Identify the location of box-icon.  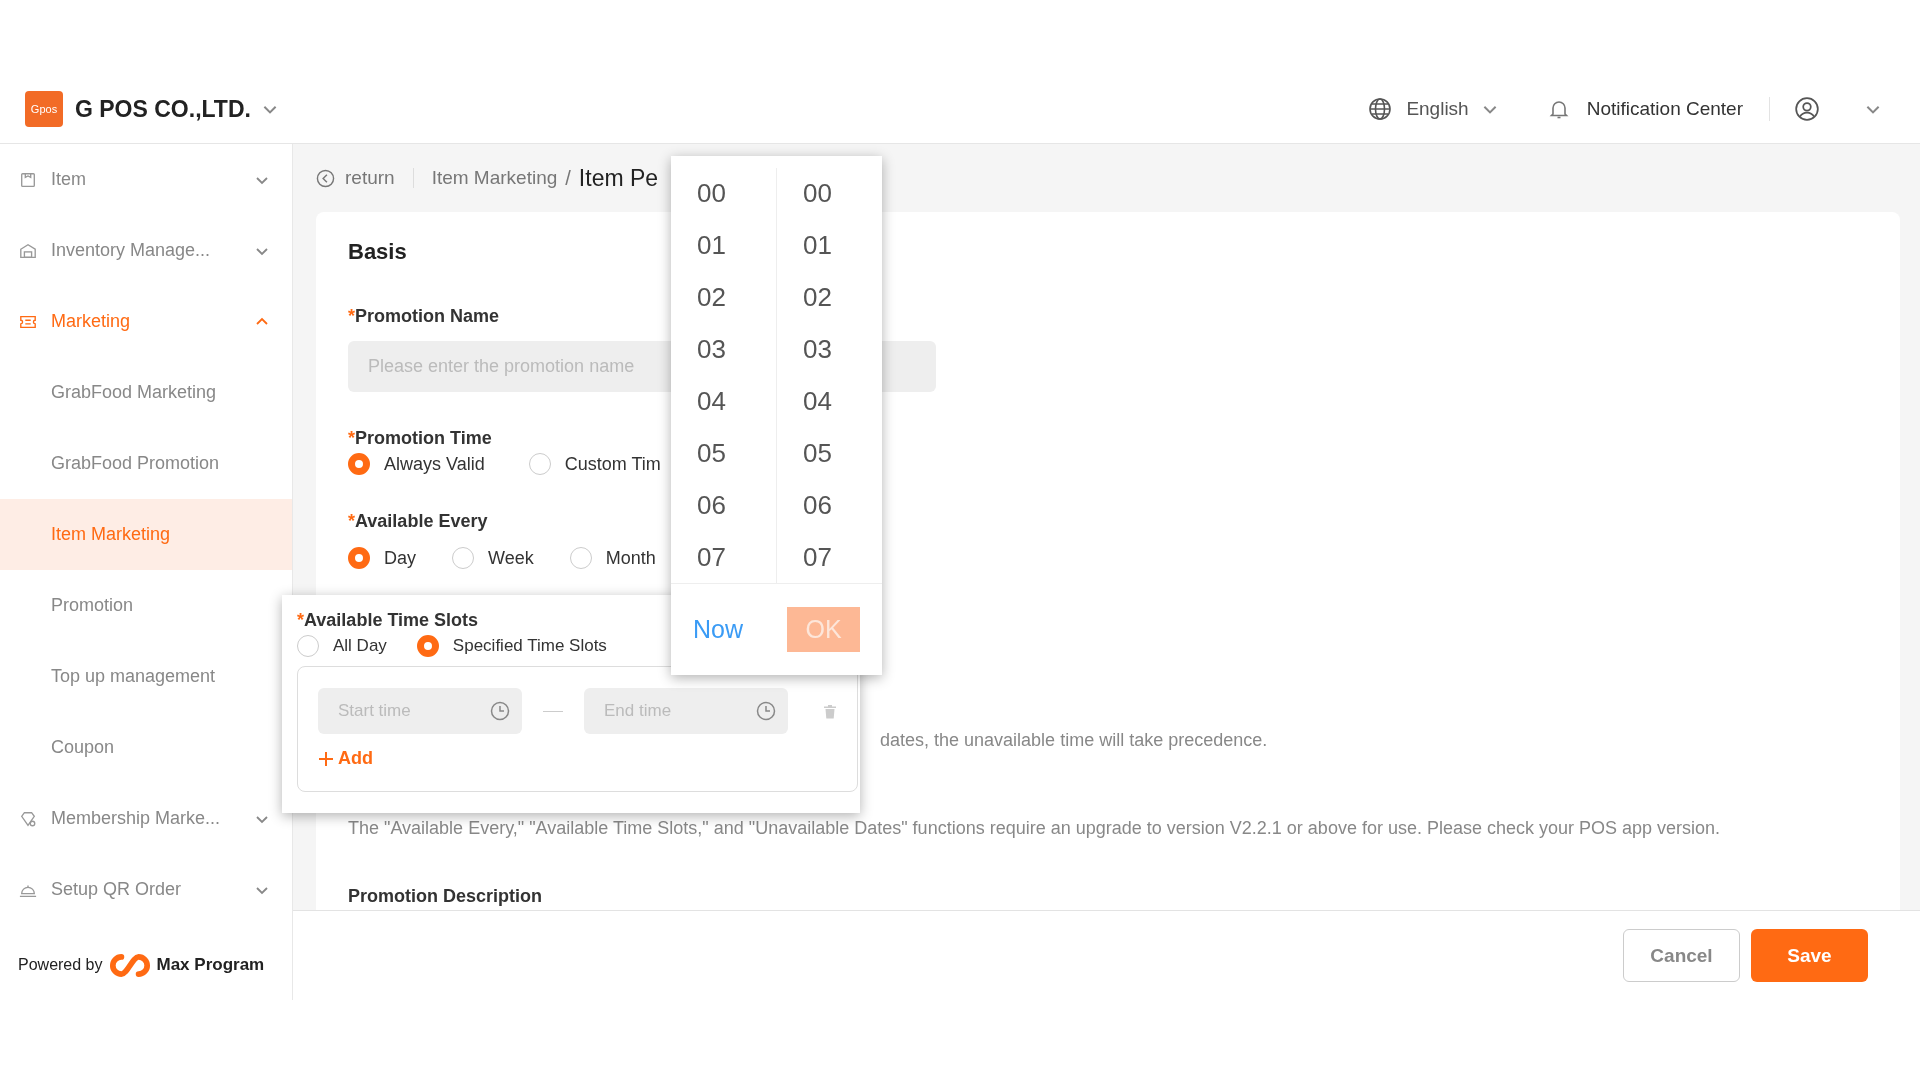
(28, 179).